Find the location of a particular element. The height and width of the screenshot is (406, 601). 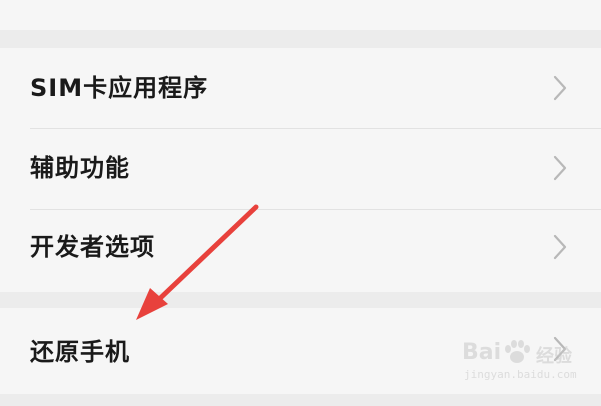

paw-icon is located at coordinates (517, 354).